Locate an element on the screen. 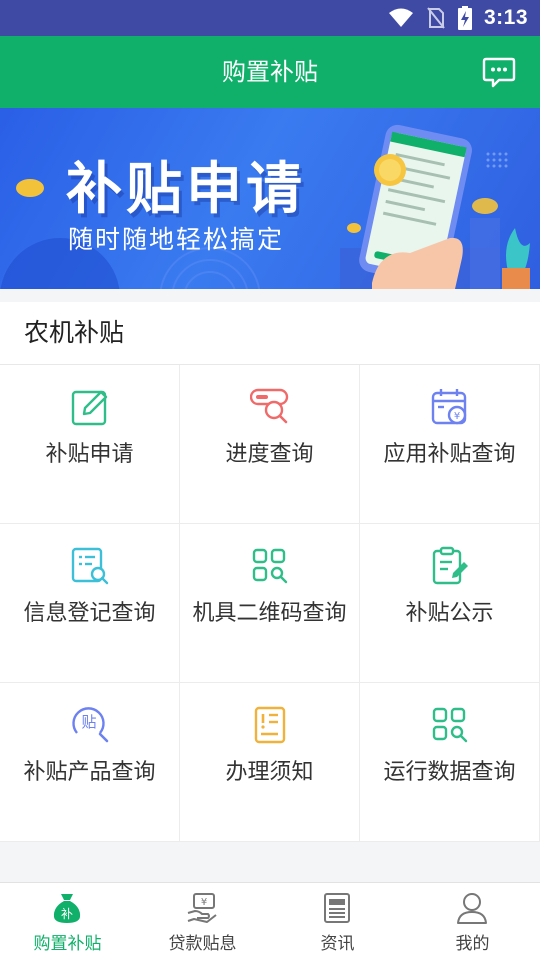  grid-item-label: 运行数据查询 is located at coordinates (449, 772).